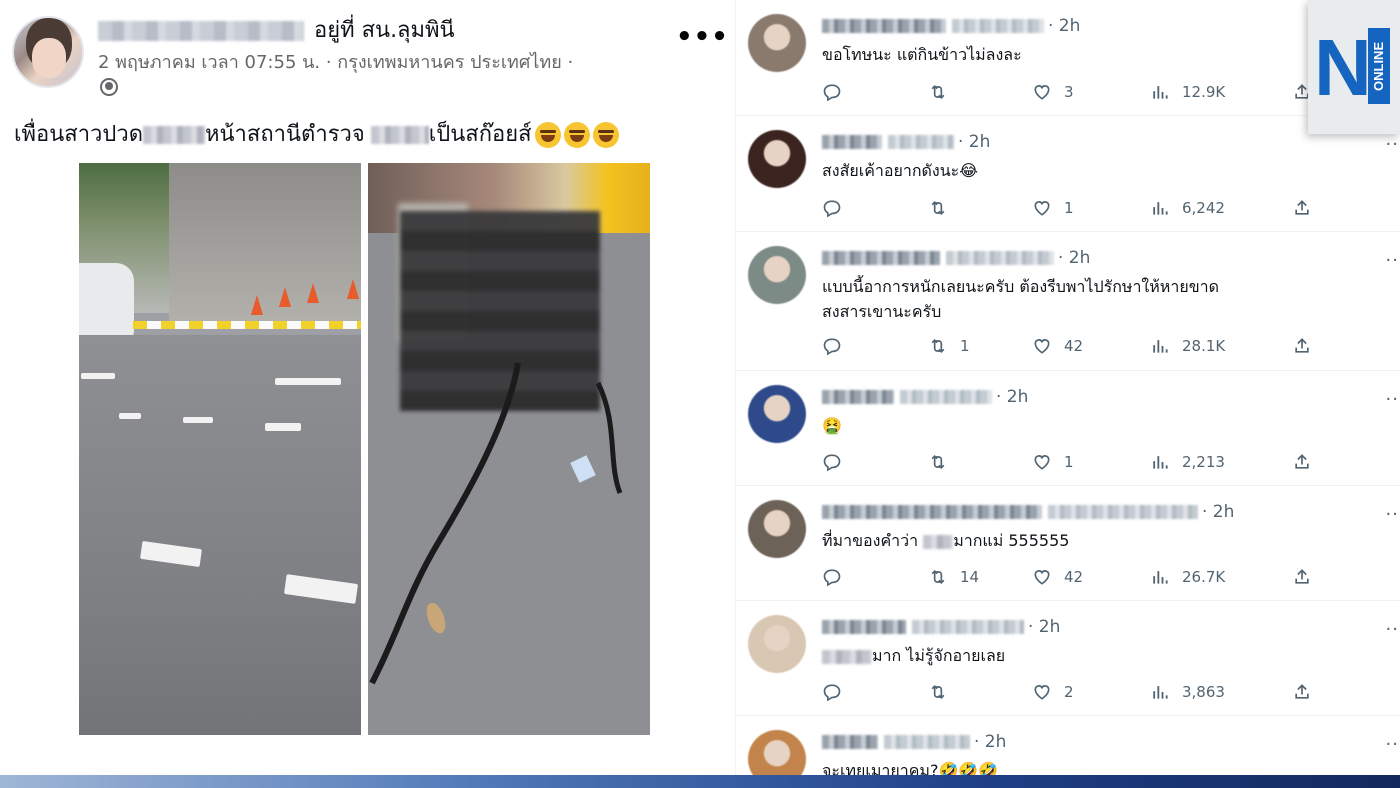  I want to click on reply-text-part: ที่มาของคำว่า, so click(873, 540).